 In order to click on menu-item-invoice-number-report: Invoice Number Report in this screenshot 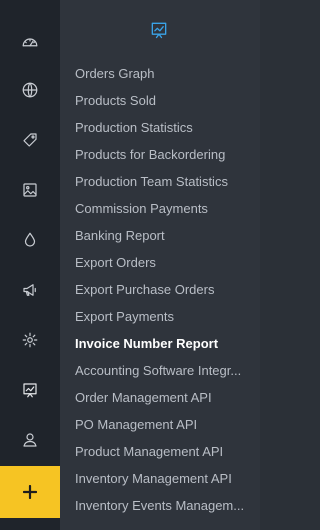, I will do `click(160, 343)`.